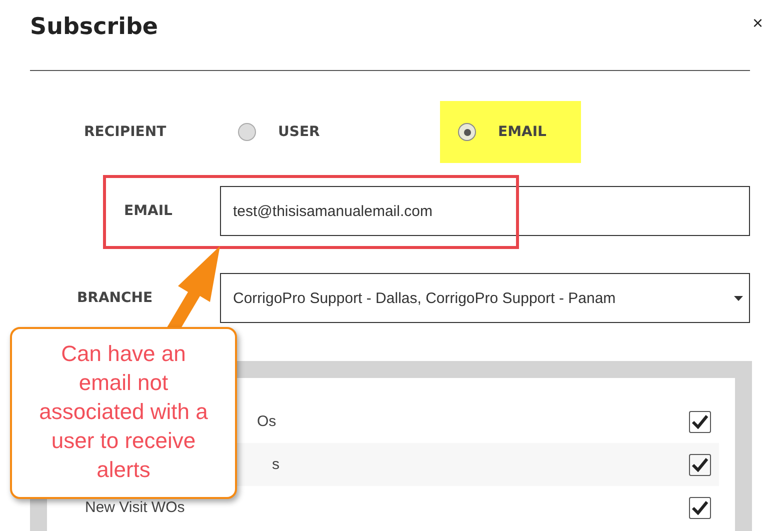  What do you see at coordinates (149, 211) in the screenshot?
I see `email-label: EMAIL` at bounding box center [149, 211].